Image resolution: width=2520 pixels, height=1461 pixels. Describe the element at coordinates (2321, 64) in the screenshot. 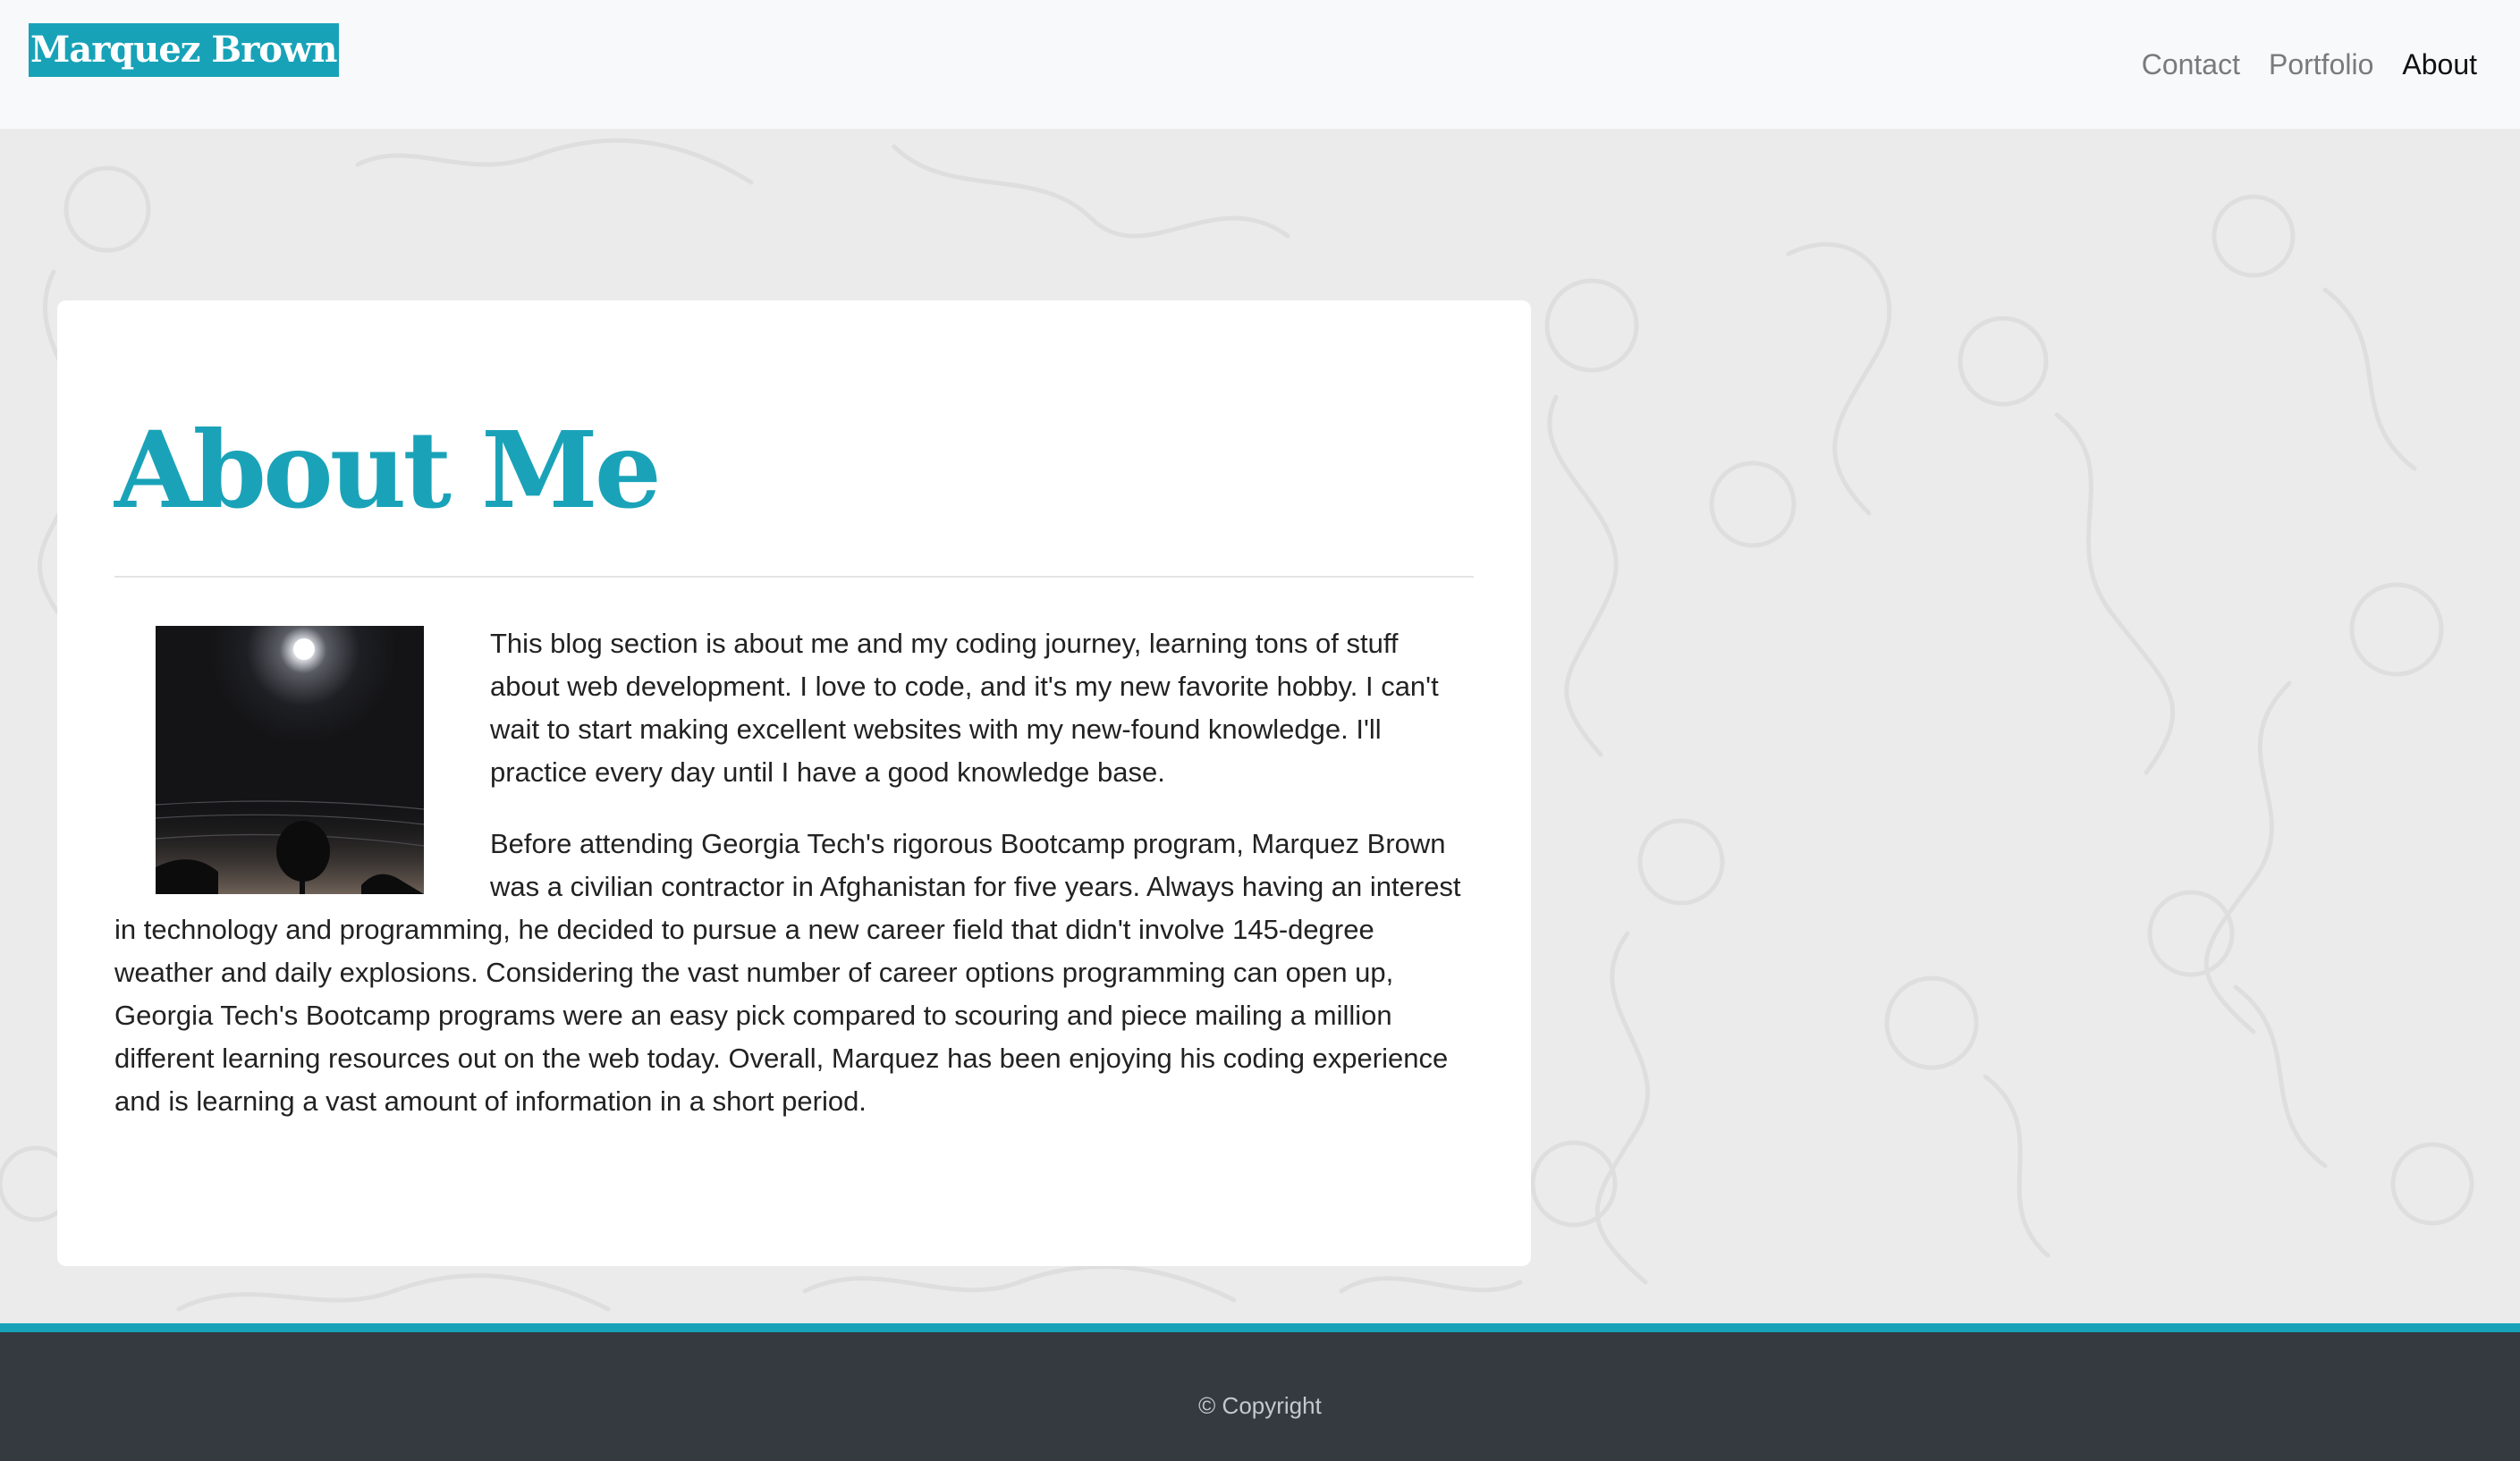

I see `nav-link-portfolio: Portfolio` at that location.